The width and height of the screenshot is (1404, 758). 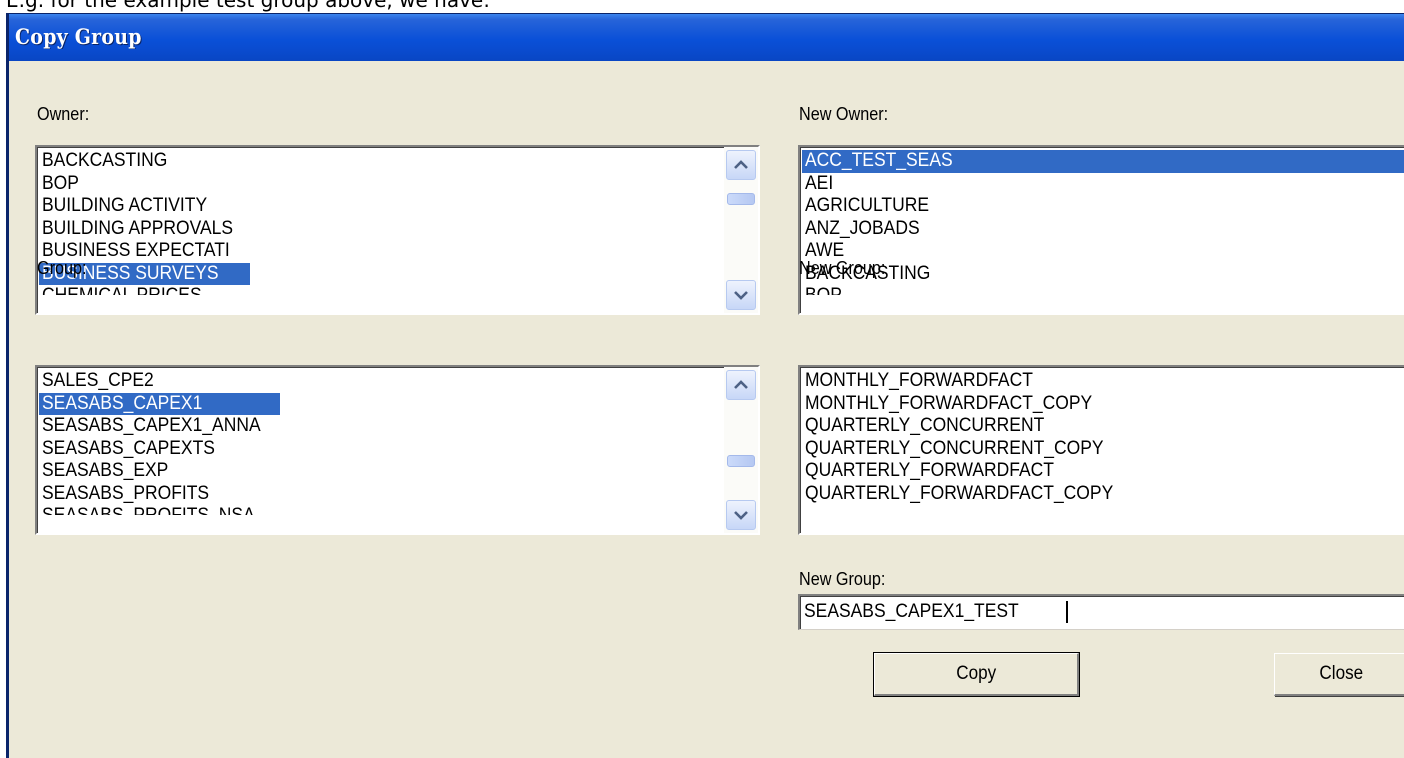 I want to click on new-owner-list-item-label: AEI, so click(x=819, y=183).